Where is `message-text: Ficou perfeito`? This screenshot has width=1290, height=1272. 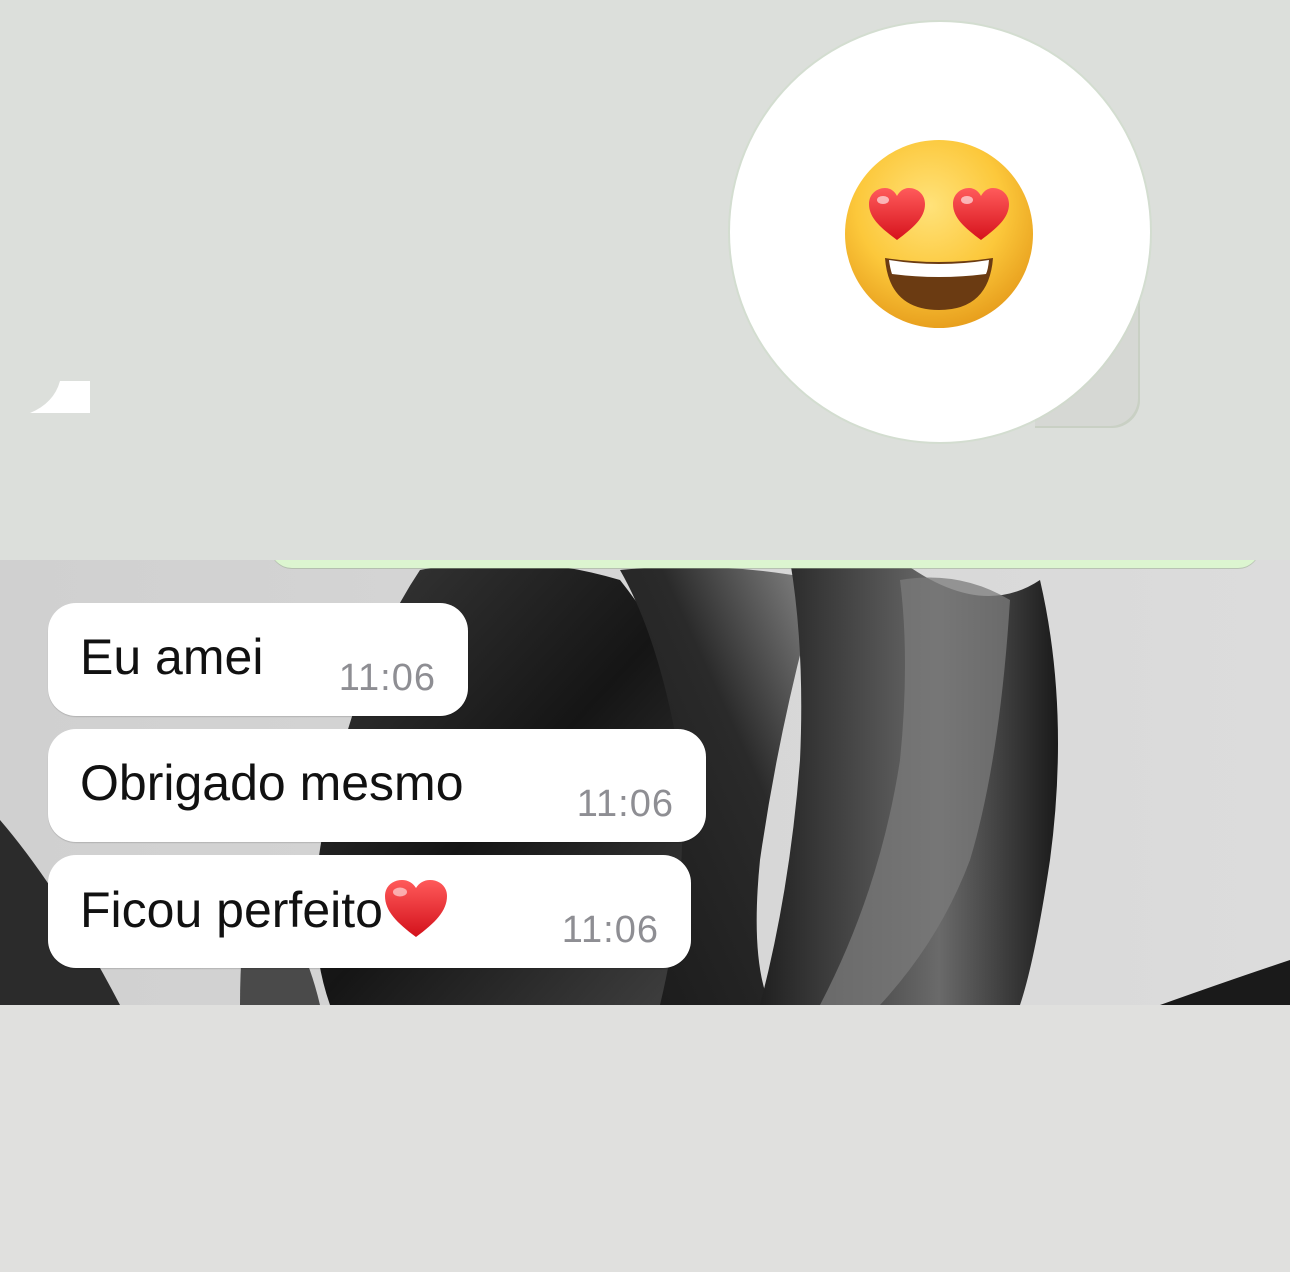
message-text: Ficou perfeito is located at coordinates (231, 910).